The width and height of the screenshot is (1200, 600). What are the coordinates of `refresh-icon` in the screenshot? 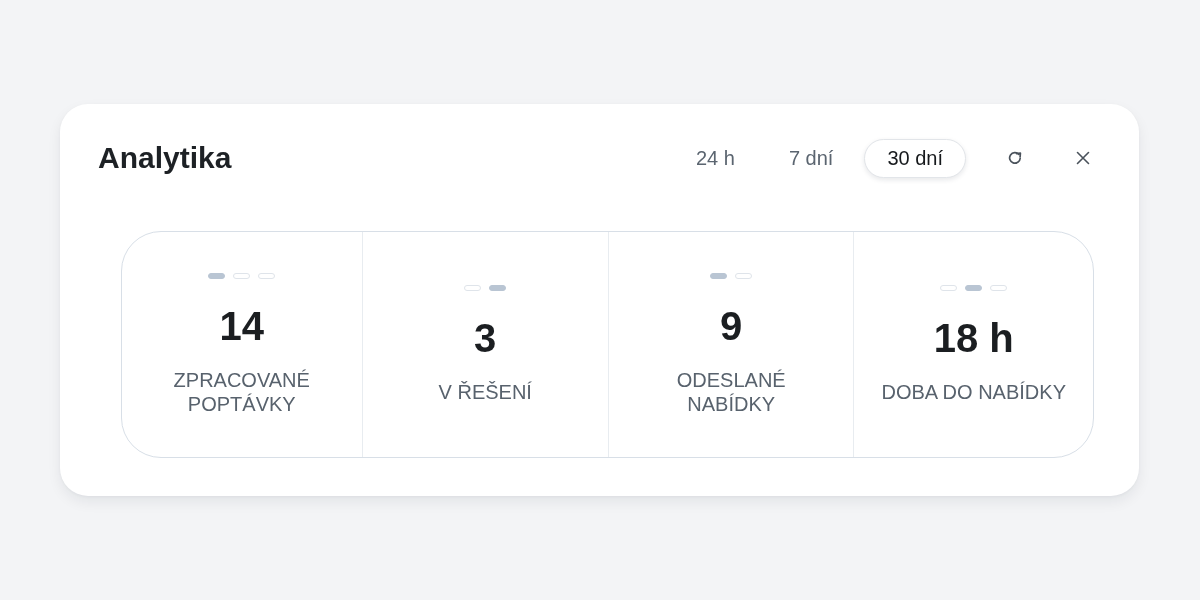 It's located at (1015, 158).